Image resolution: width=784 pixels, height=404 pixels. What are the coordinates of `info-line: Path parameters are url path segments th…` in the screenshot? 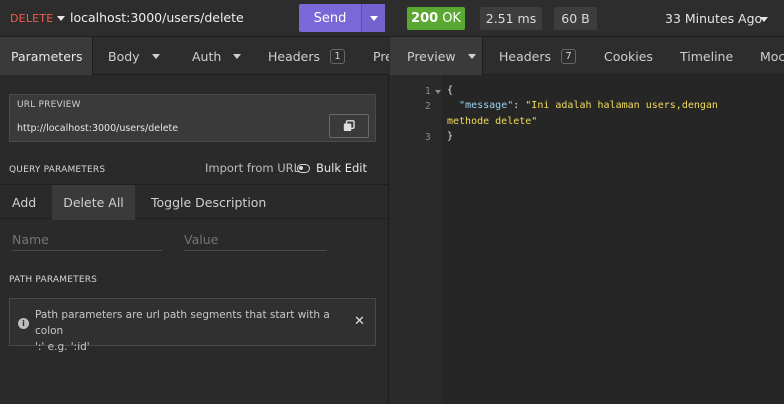 It's located at (182, 323).